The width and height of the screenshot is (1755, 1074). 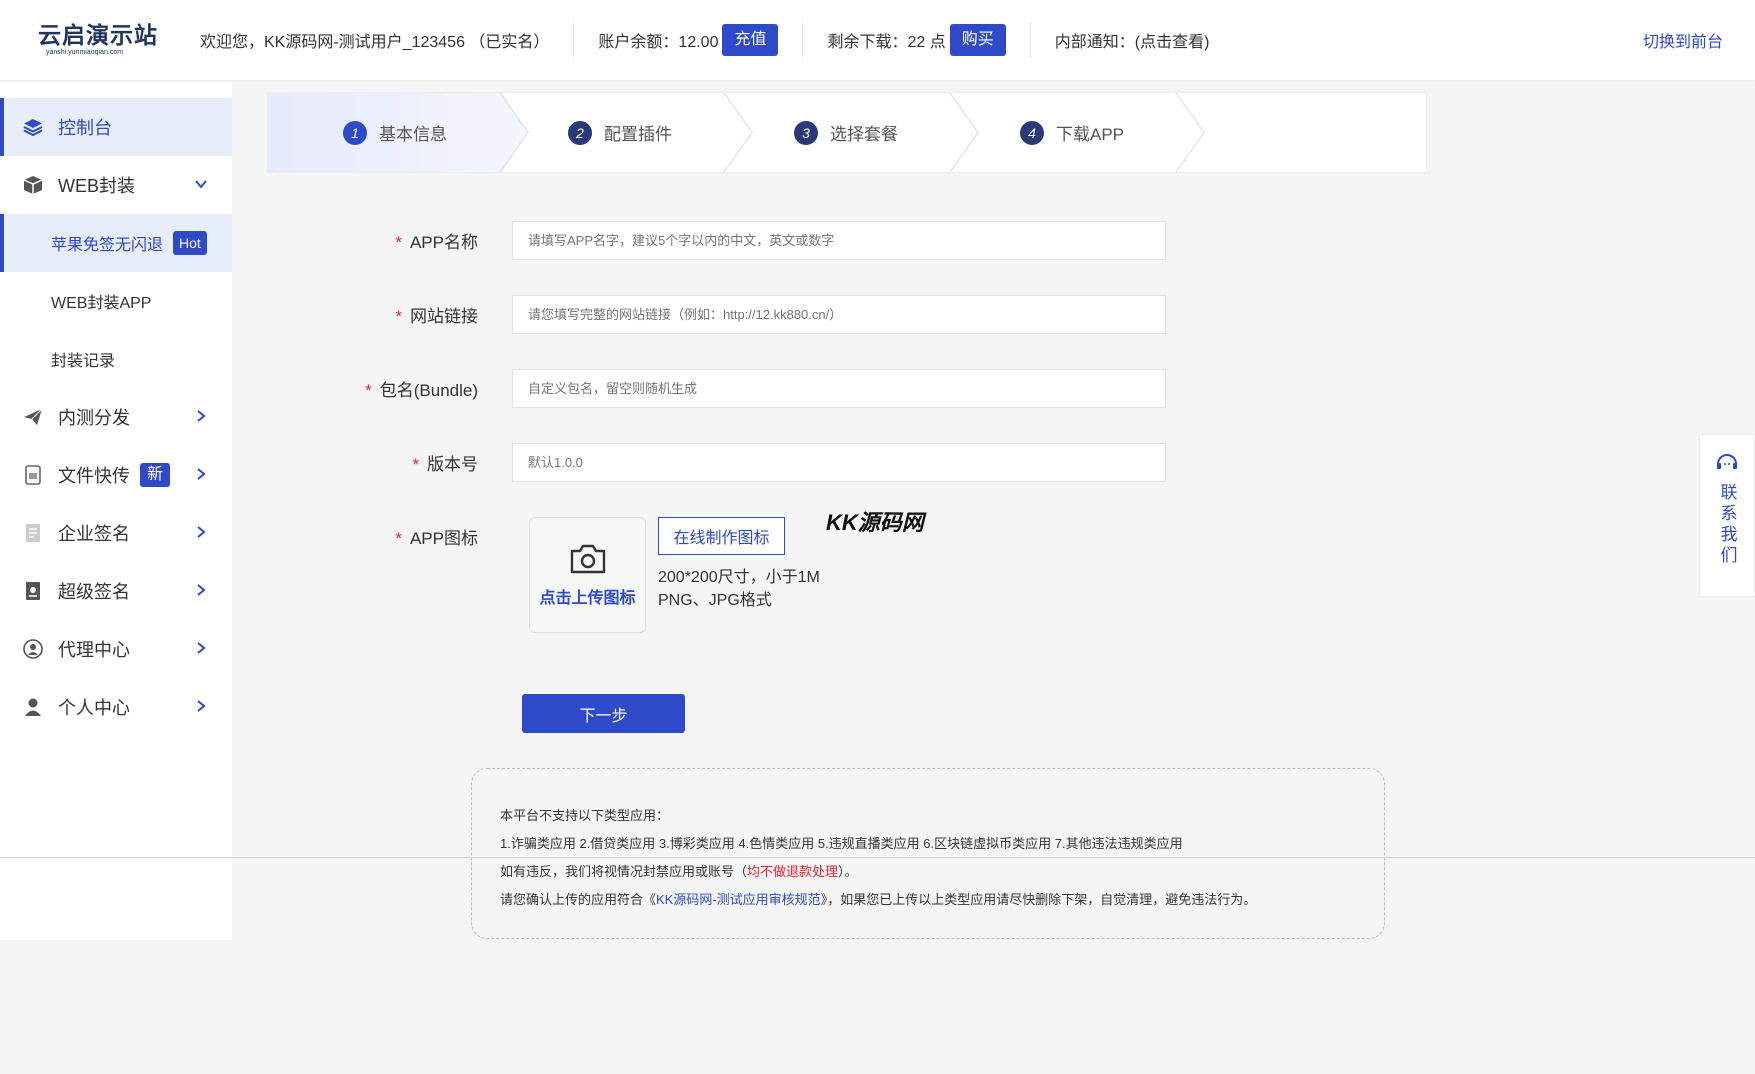 I want to click on switch-to-front-link: 切换到前台, so click(x=1683, y=40).